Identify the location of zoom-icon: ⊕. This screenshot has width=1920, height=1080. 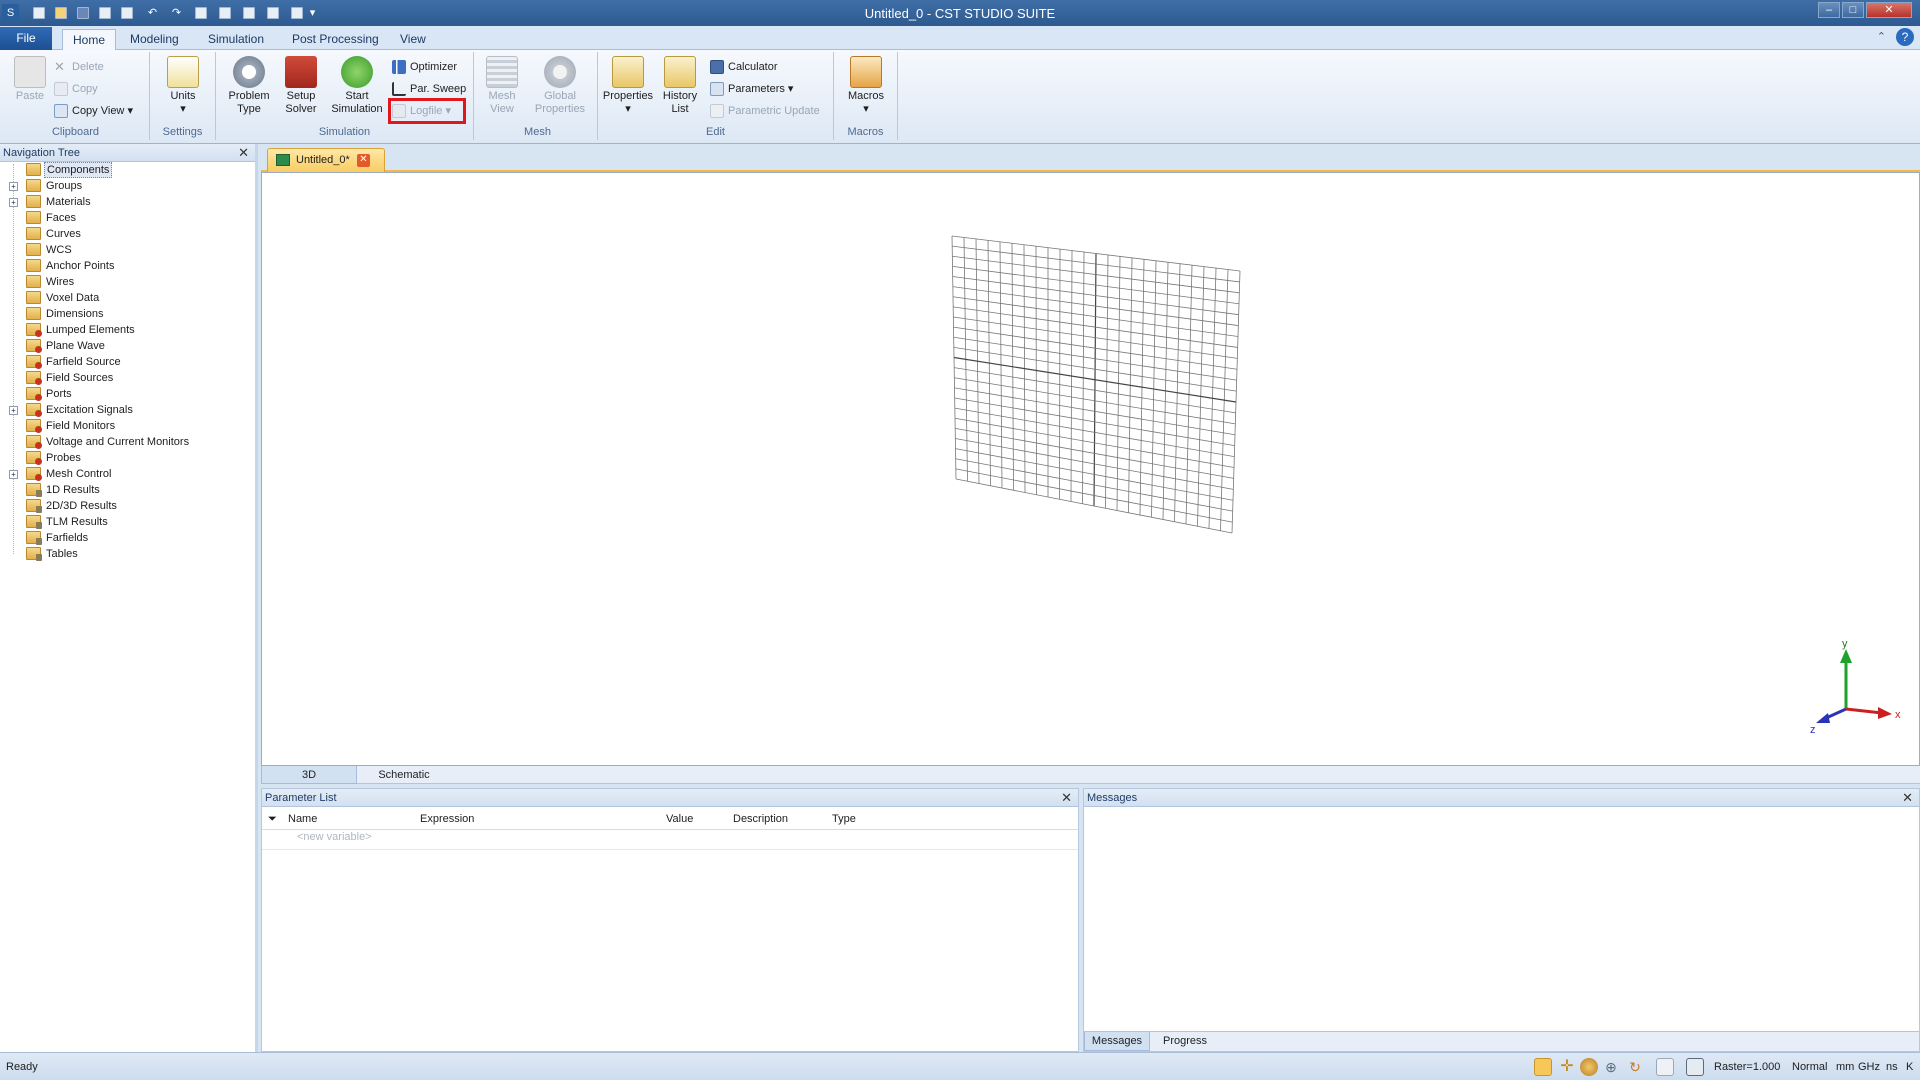
(1611, 1067).